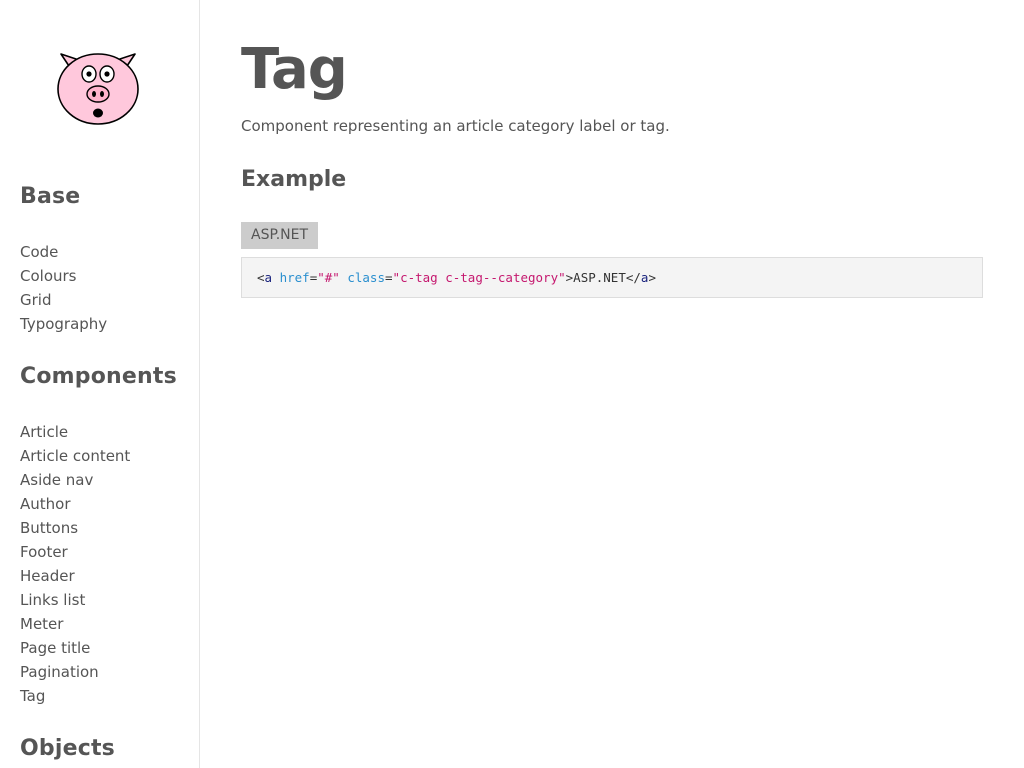 The height and width of the screenshot is (768, 1024). I want to click on nav-item-aside-nav: Aside nav, so click(75, 480).